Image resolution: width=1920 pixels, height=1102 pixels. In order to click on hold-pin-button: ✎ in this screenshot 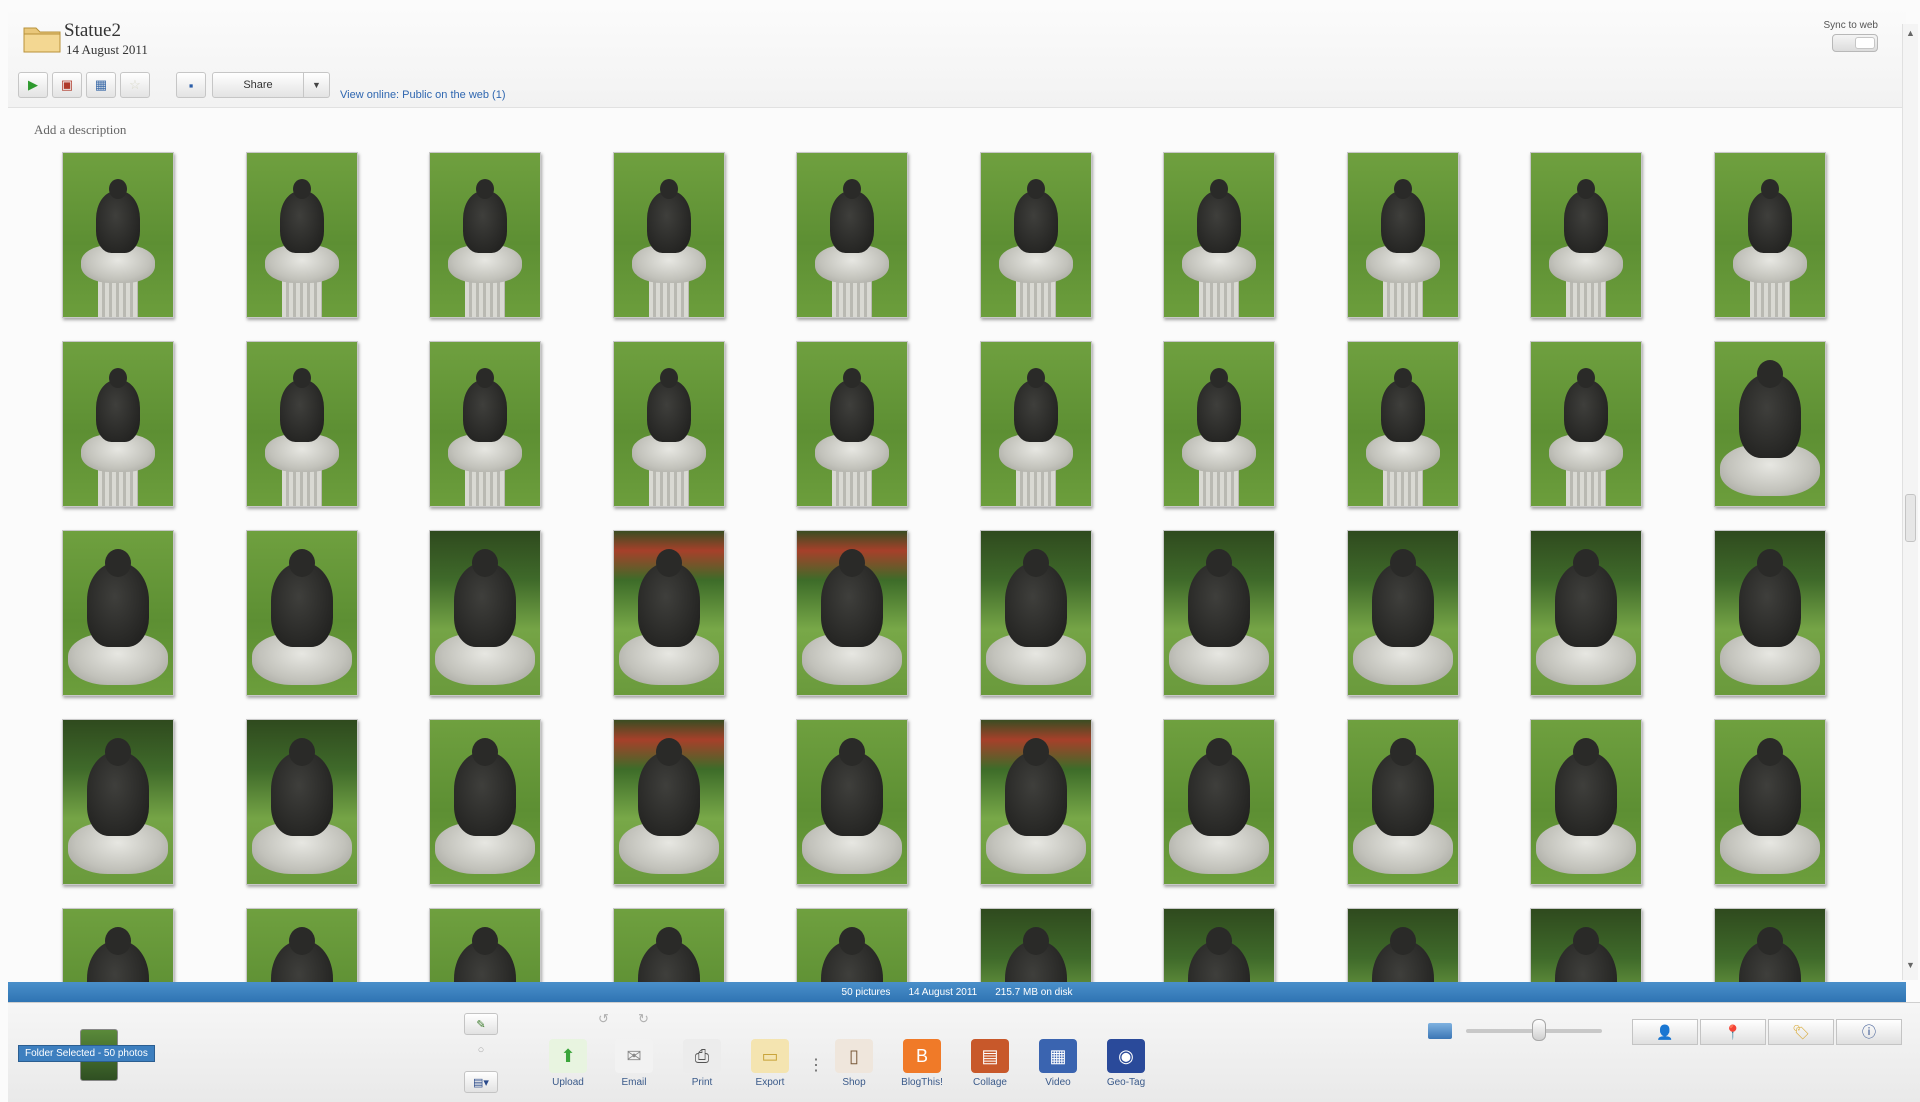, I will do `click(481, 1024)`.